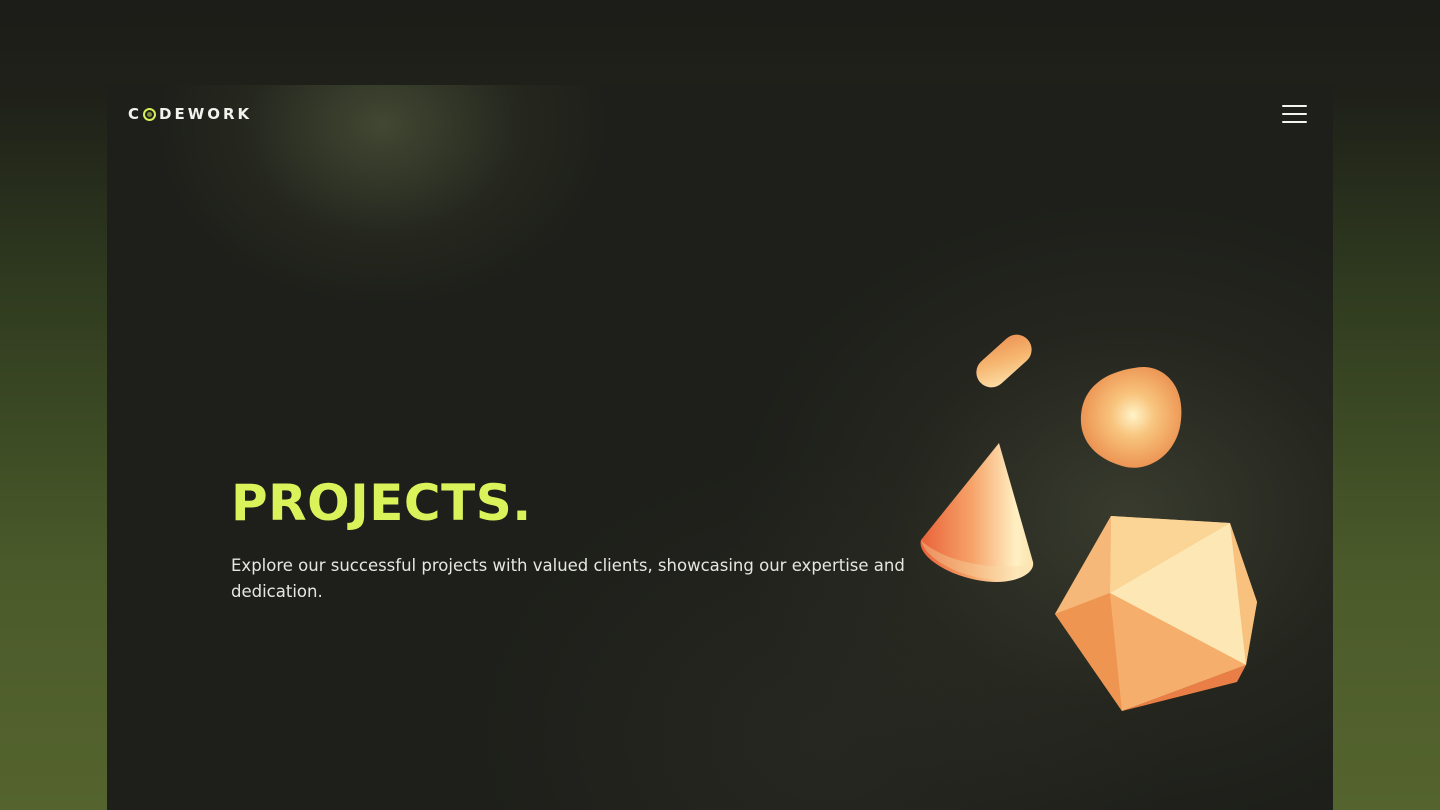  Describe the element at coordinates (1294, 106) in the screenshot. I see `menu-line-top` at that location.